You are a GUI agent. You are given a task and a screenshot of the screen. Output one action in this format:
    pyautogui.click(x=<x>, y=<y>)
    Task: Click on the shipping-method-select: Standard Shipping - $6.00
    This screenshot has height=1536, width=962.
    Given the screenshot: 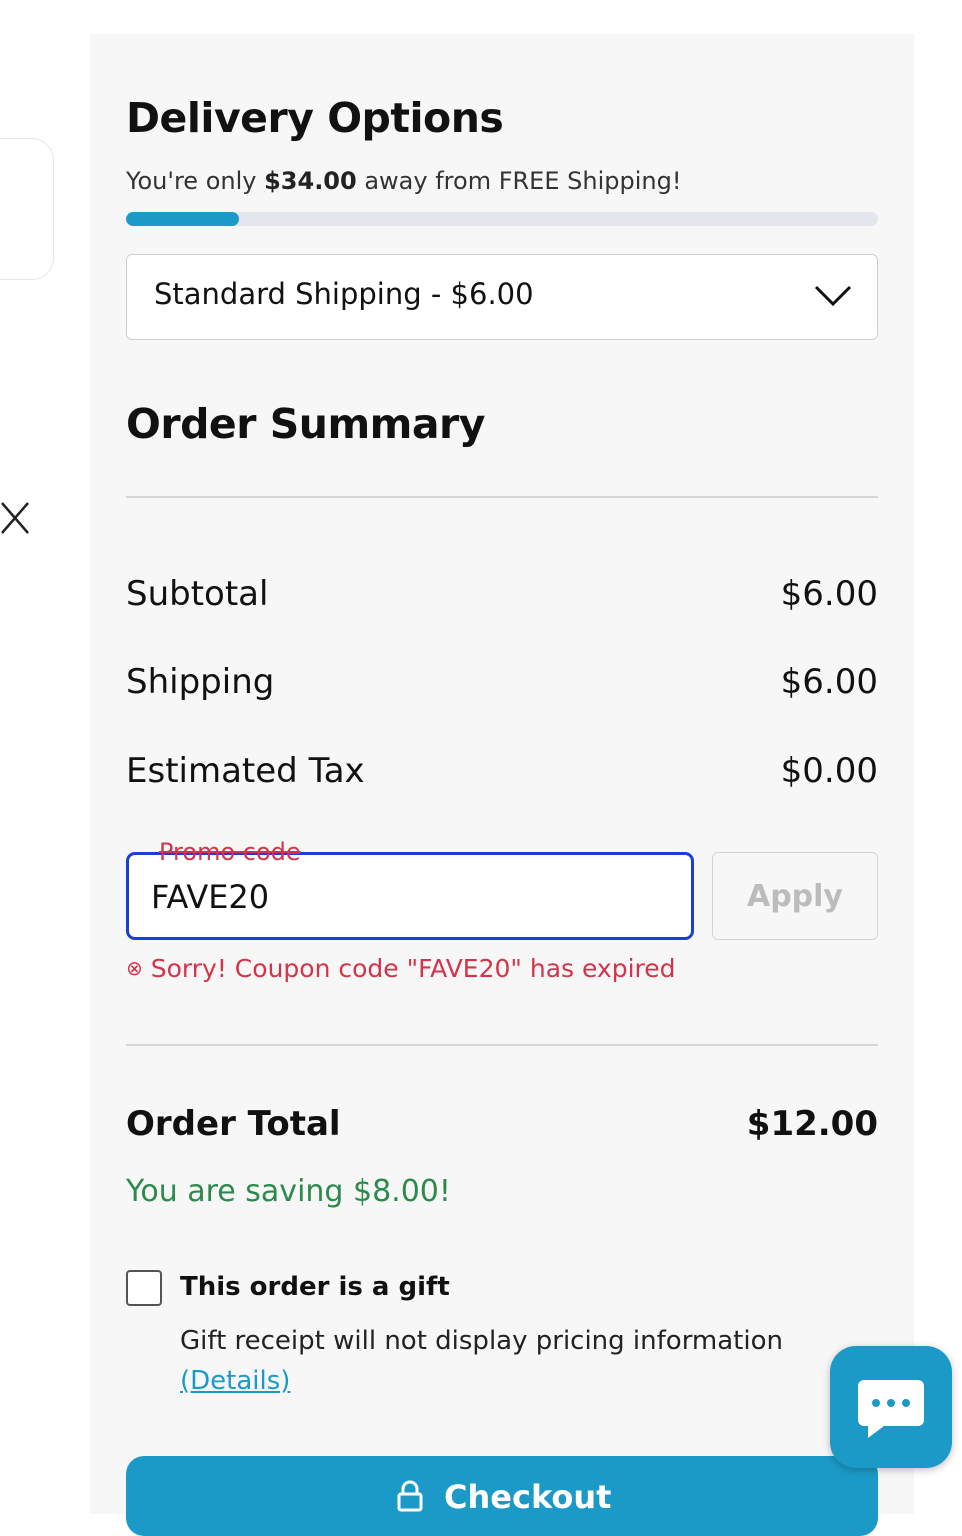 What is the action you would take?
    pyautogui.click(x=502, y=297)
    